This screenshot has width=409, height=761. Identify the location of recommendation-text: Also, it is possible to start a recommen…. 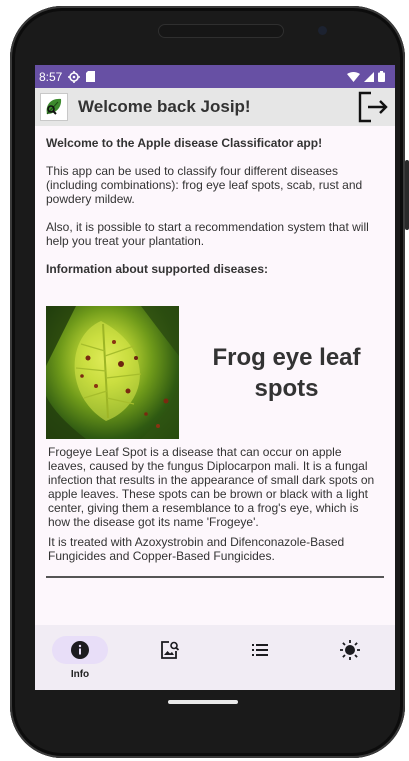
(207, 234).